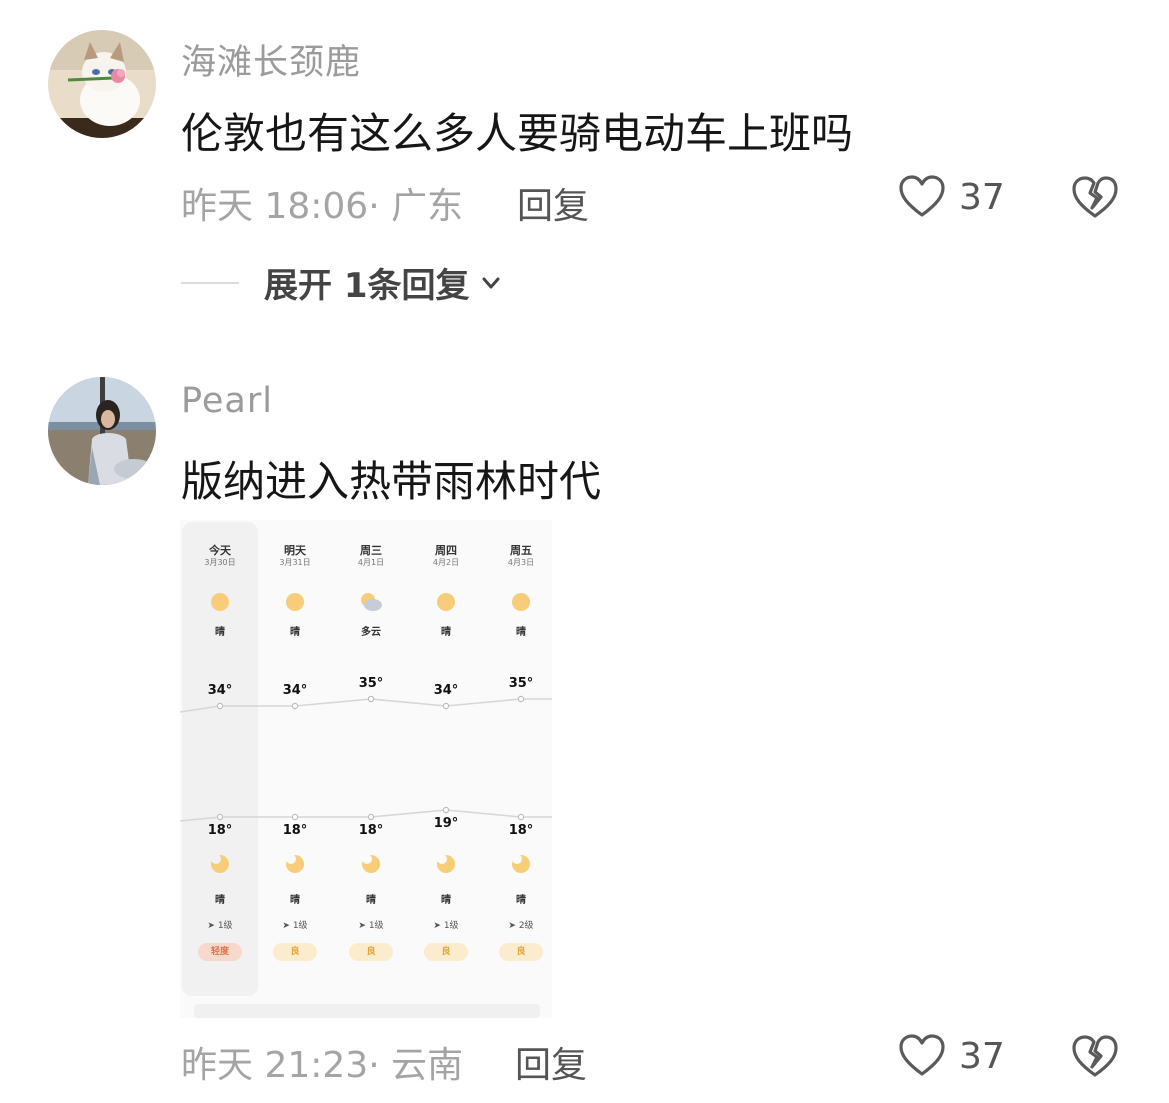 The width and height of the screenshot is (1169, 1103). What do you see at coordinates (220, 550) in the screenshot?
I see `day-name: 今天` at bounding box center [220, 550].